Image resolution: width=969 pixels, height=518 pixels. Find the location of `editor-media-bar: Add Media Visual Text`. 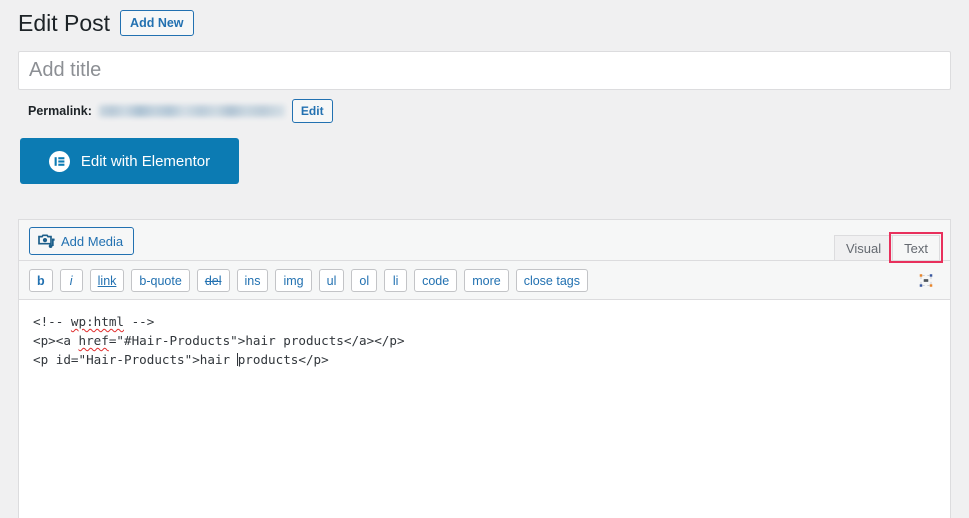

editor-media-bar: Add Media Visual Text is located at coordinates (484, 241).